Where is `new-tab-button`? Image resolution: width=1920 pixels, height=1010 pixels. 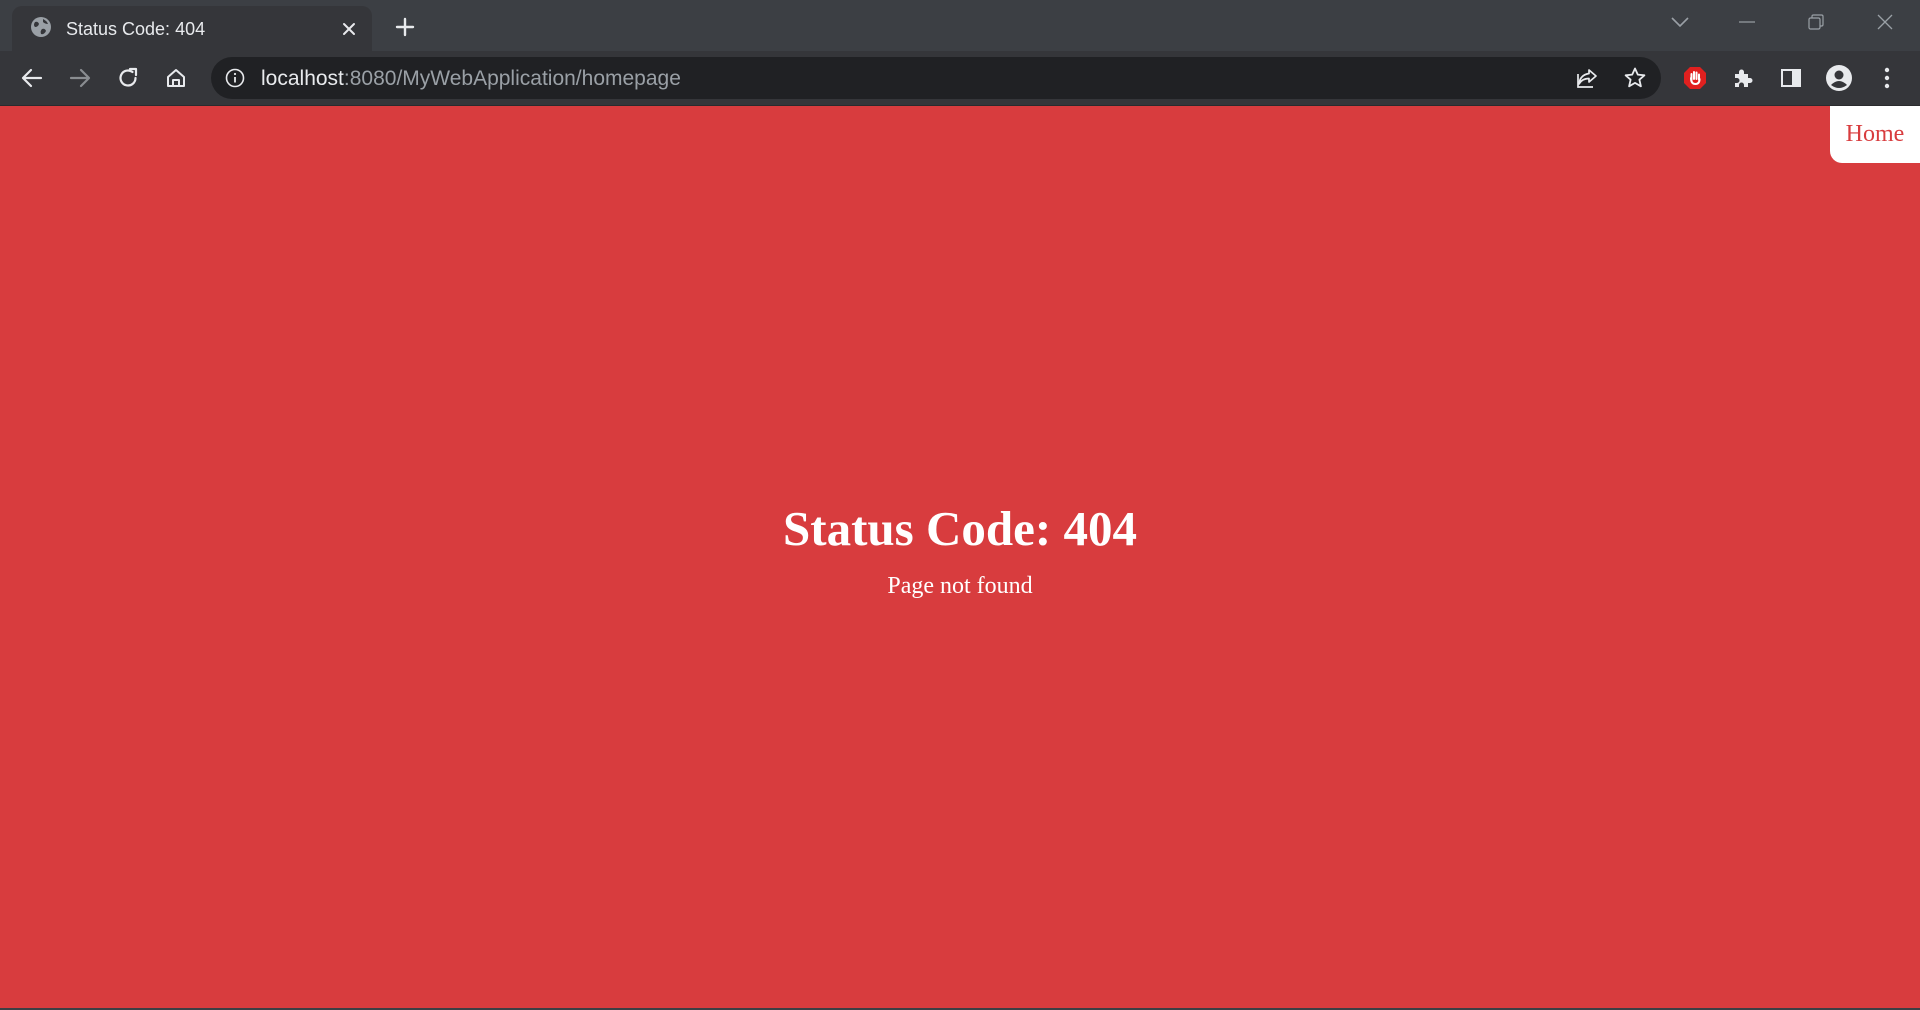 new-tab-button is located at coordinates (405, 27).